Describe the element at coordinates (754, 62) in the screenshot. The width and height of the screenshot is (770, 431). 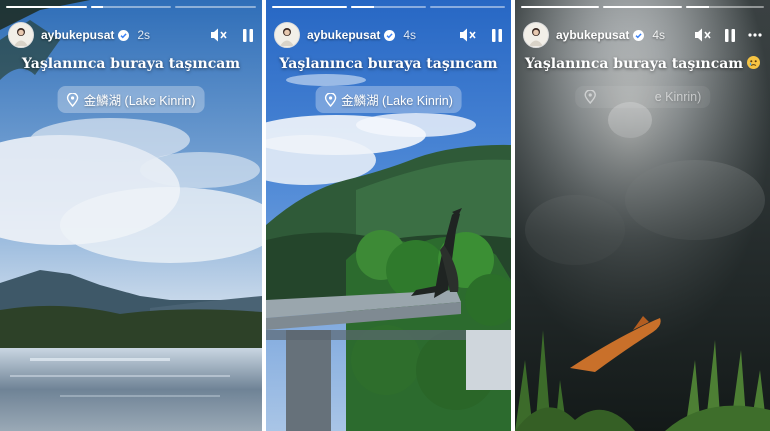
I see `crying-face-emoji` at that location.